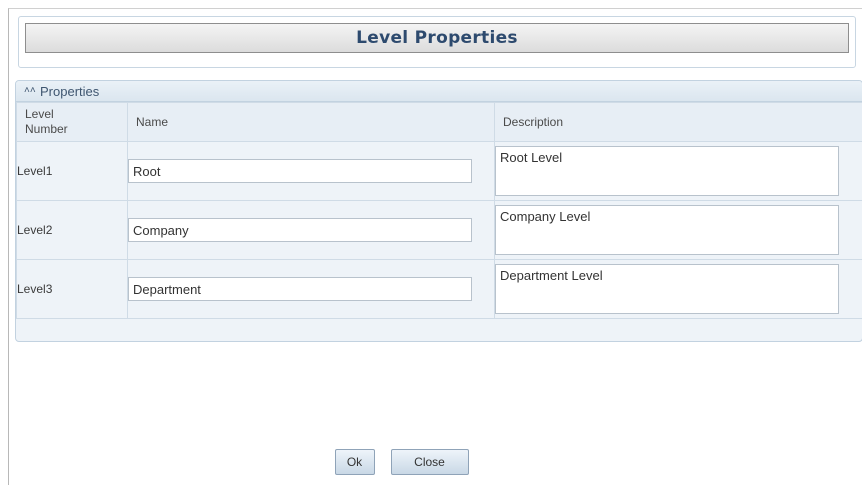  I want to click on title-frame: Level Properties, so click(437, 42).